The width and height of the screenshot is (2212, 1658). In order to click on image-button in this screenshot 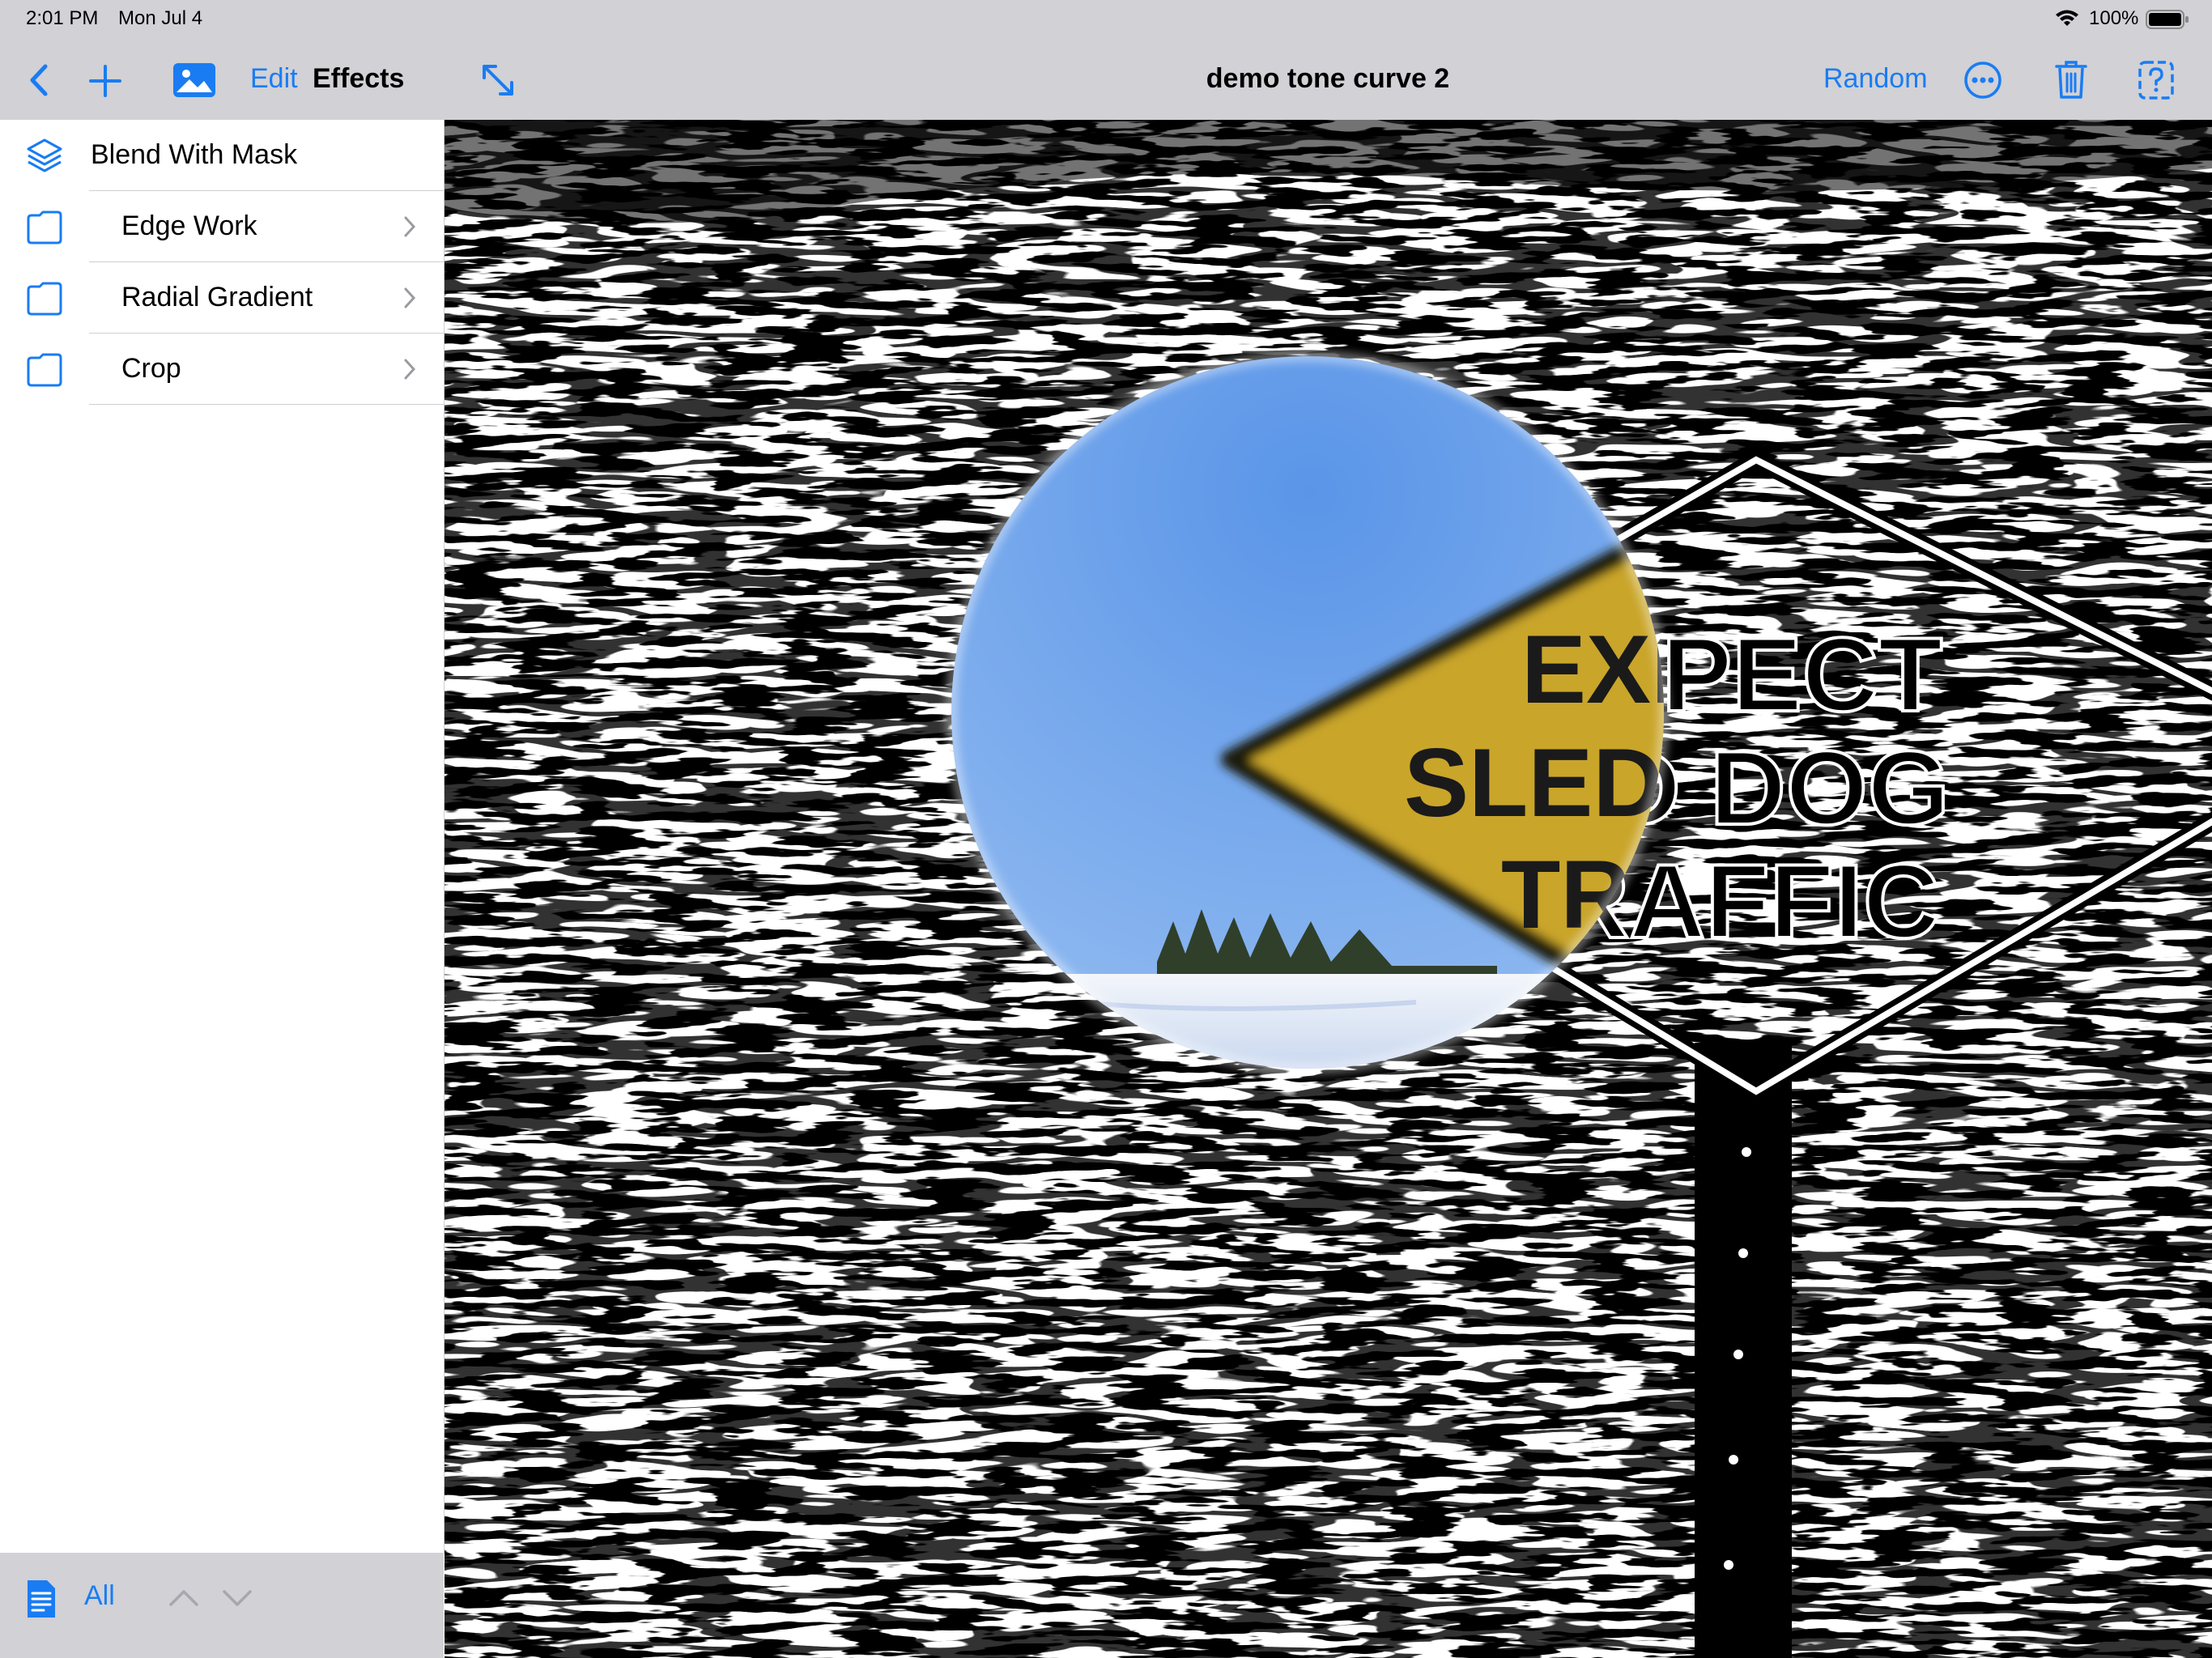, I will do `click(195, 80)`.